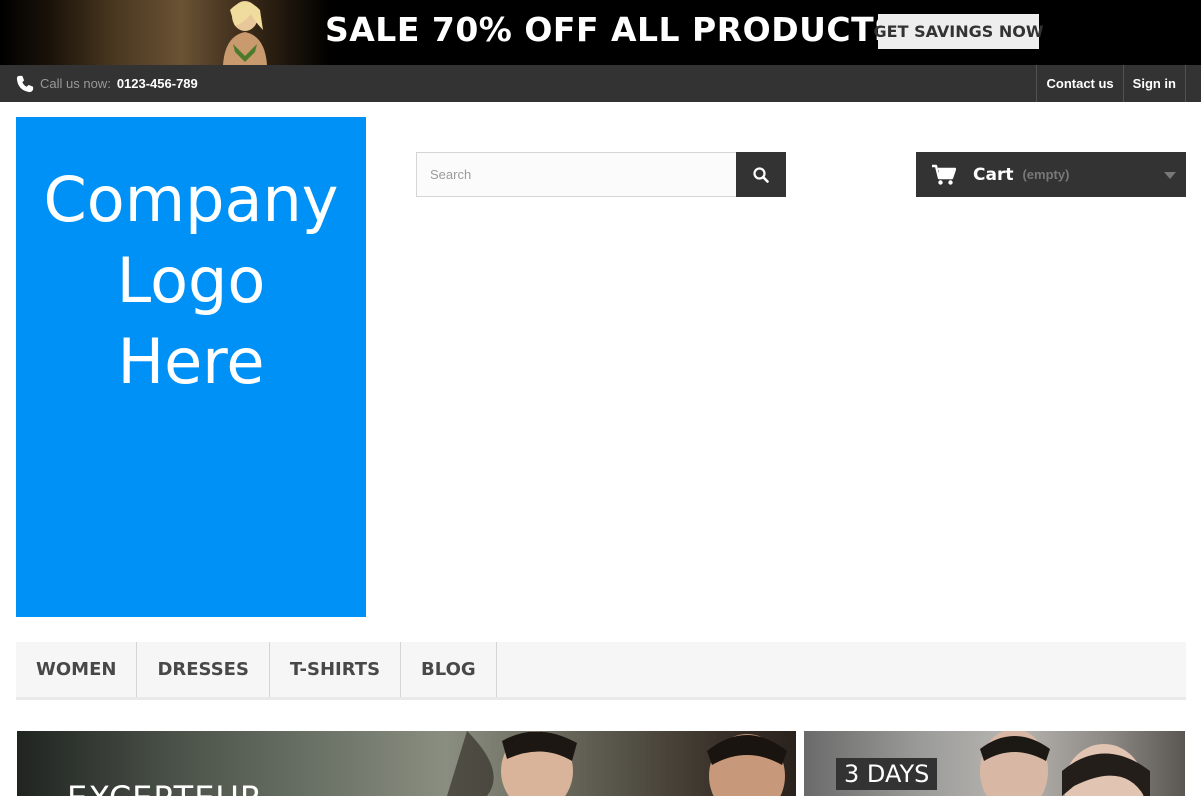 The height and width of the screenshot is (796, 1201). I want to click on phone-label: Call us now:, so click(75, 83).